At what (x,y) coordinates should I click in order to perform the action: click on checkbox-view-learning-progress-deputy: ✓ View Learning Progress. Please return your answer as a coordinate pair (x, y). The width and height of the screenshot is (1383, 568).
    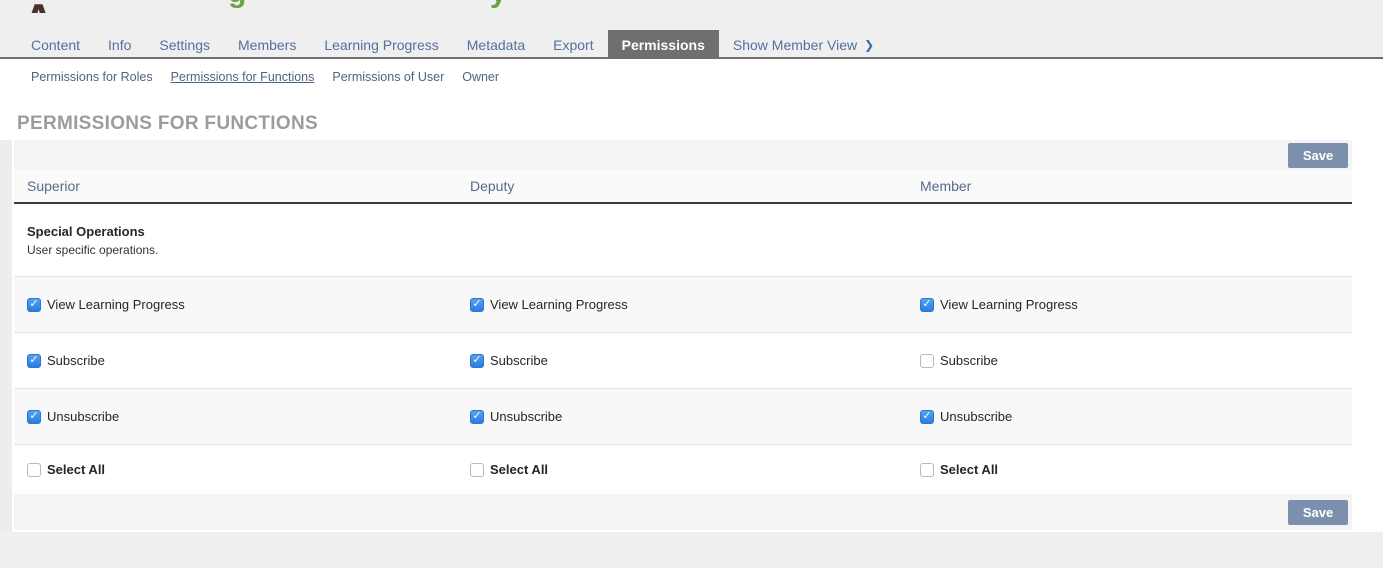
    Looking at the image, I should click on (695, 304).